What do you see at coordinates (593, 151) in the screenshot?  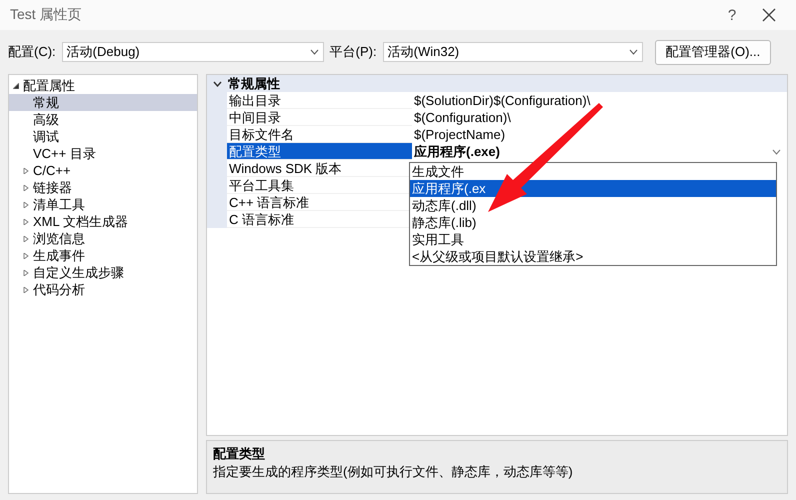 I see `property-value: 应用程序(.exe)` at bounding box center [593, 151].